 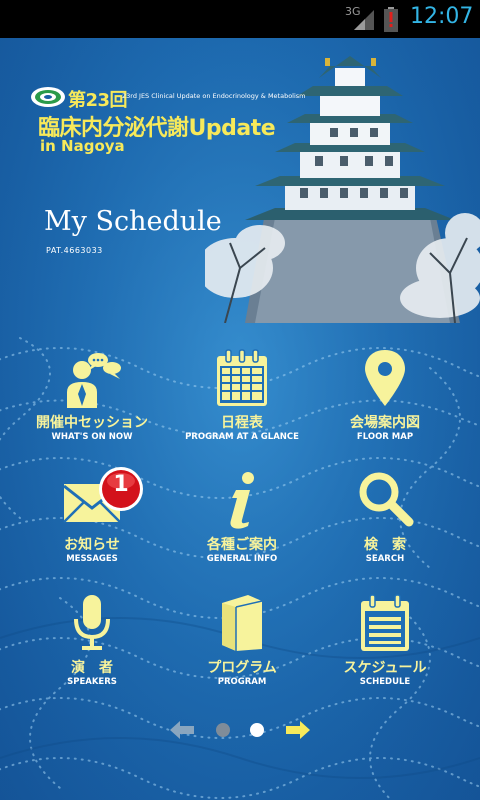 I want to click on pager-dot-2-active, so click(x=257, y=730).